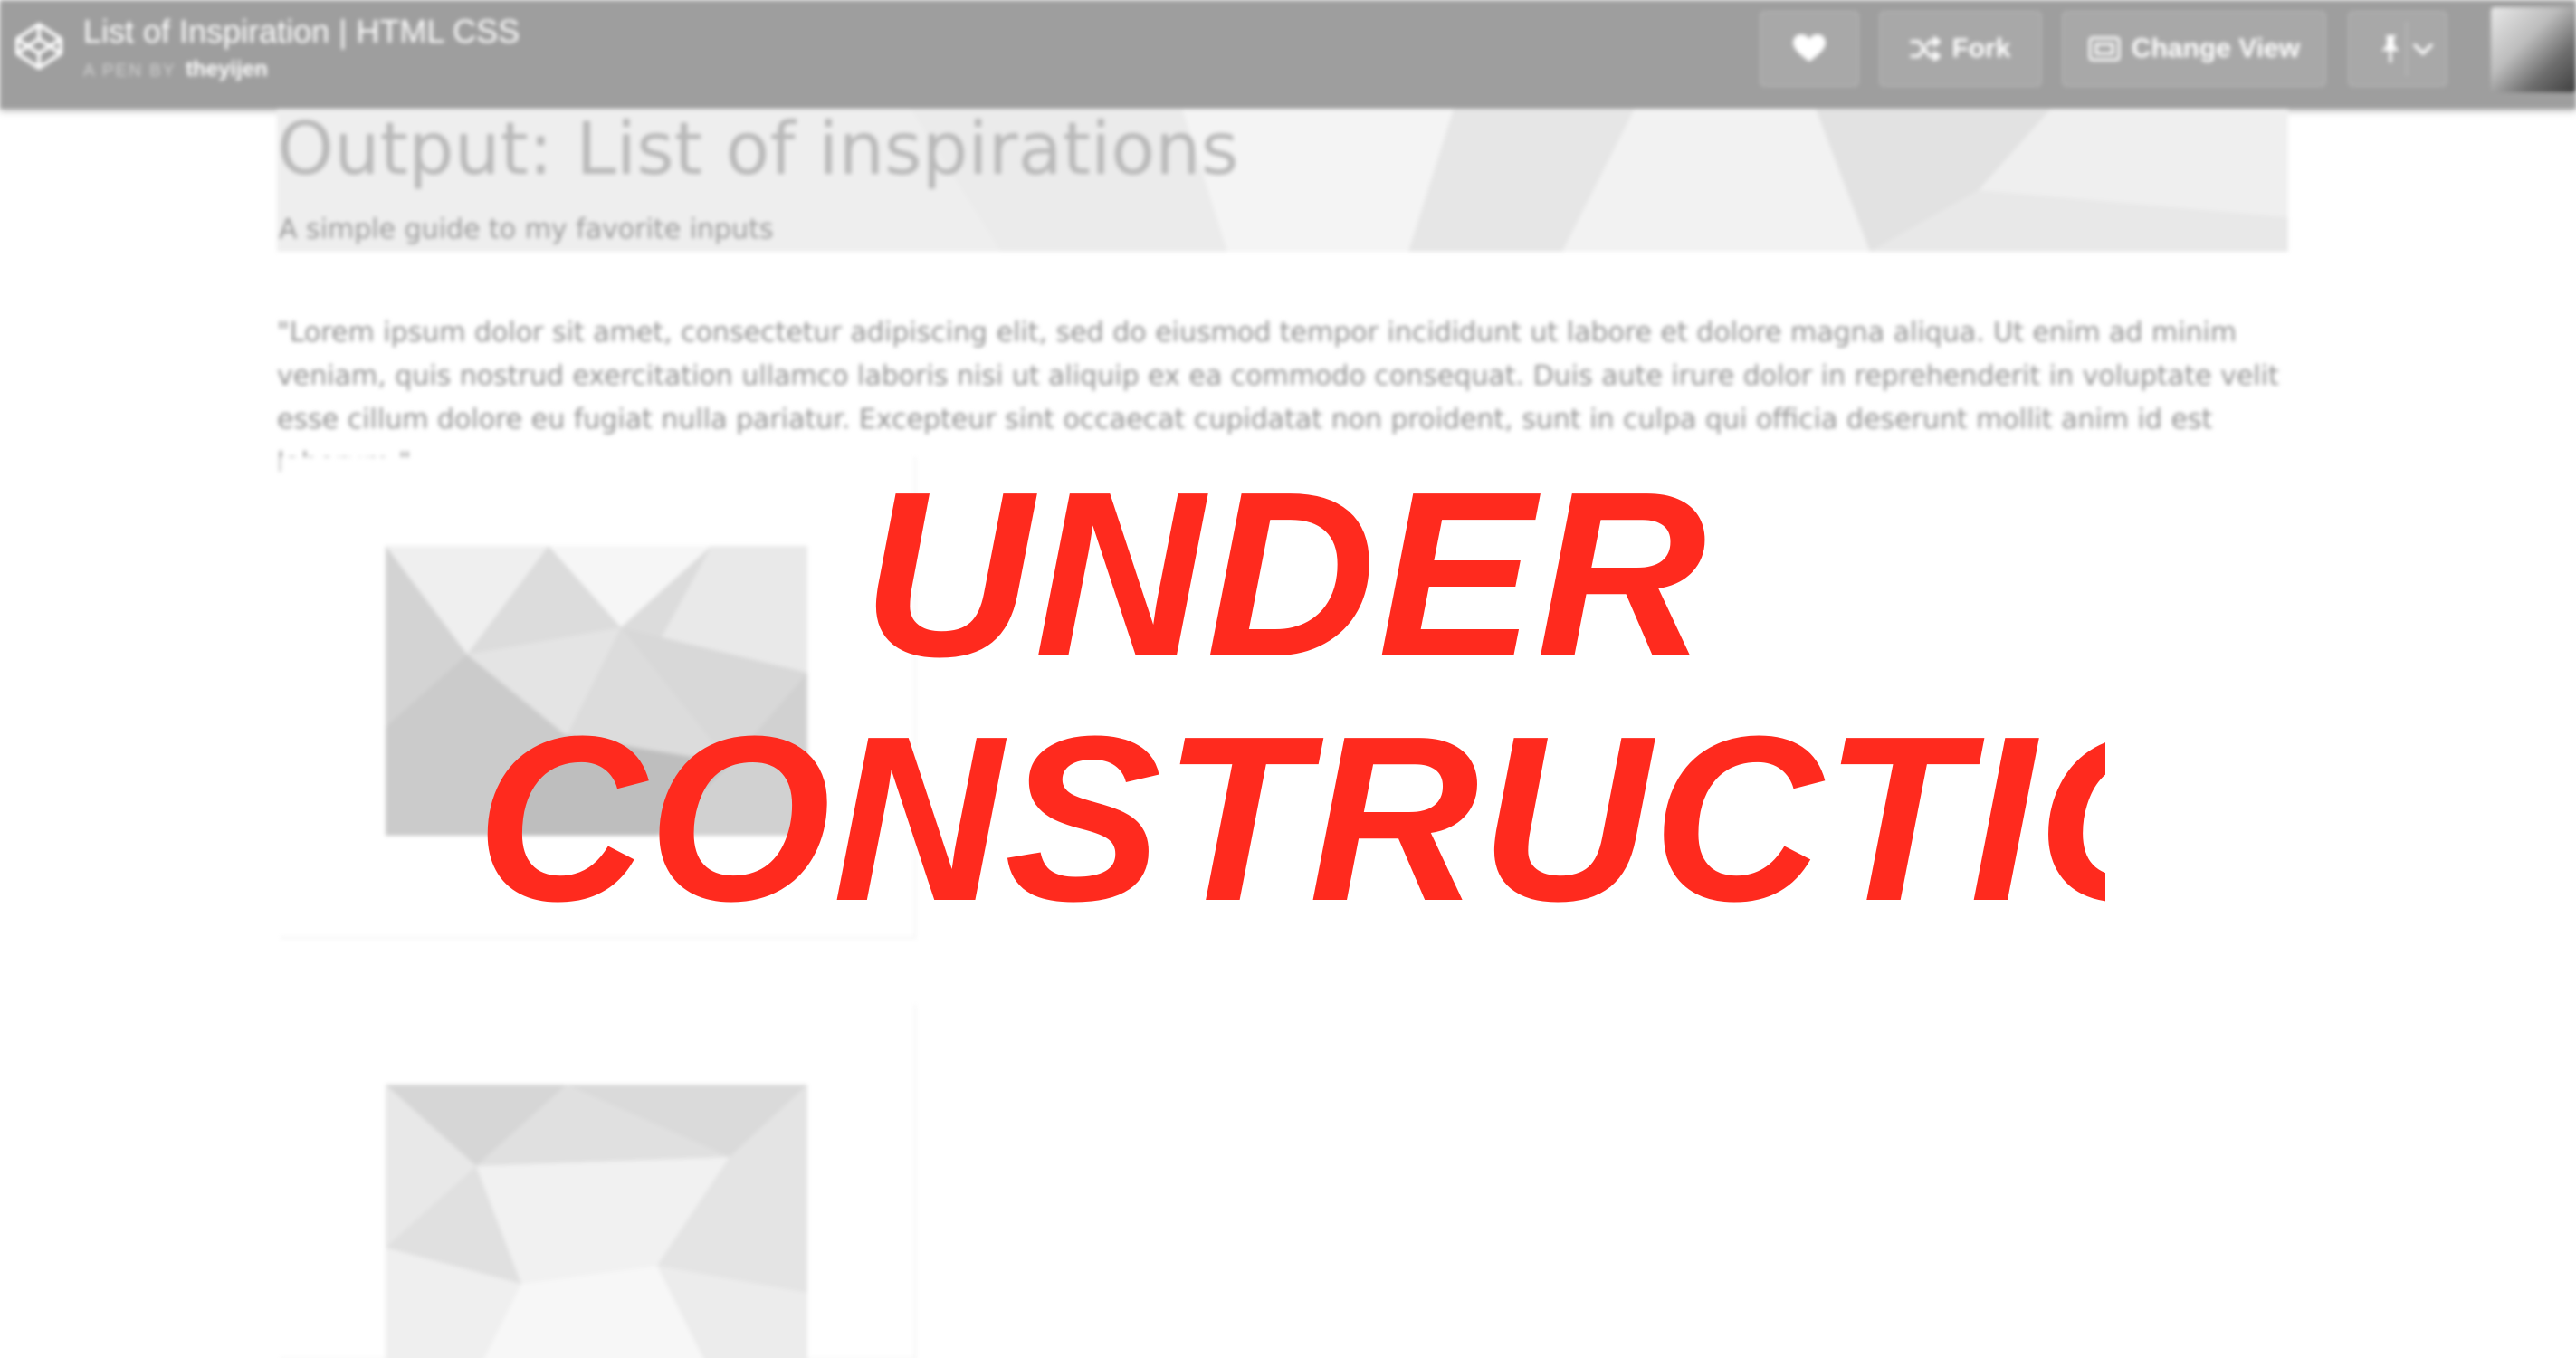  Describe the element at coordinates (130, 71) in the screenshot. I see `pen-by-label: A PEN BY` at that location.